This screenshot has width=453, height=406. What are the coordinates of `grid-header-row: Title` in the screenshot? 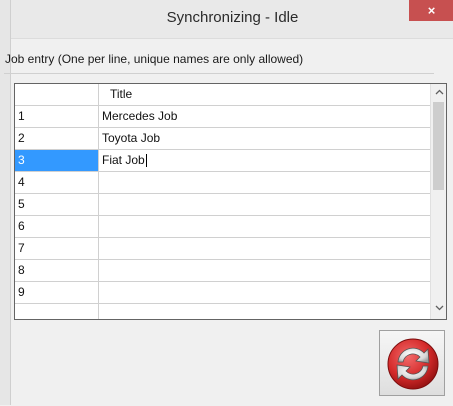 It's located at (224, 95).